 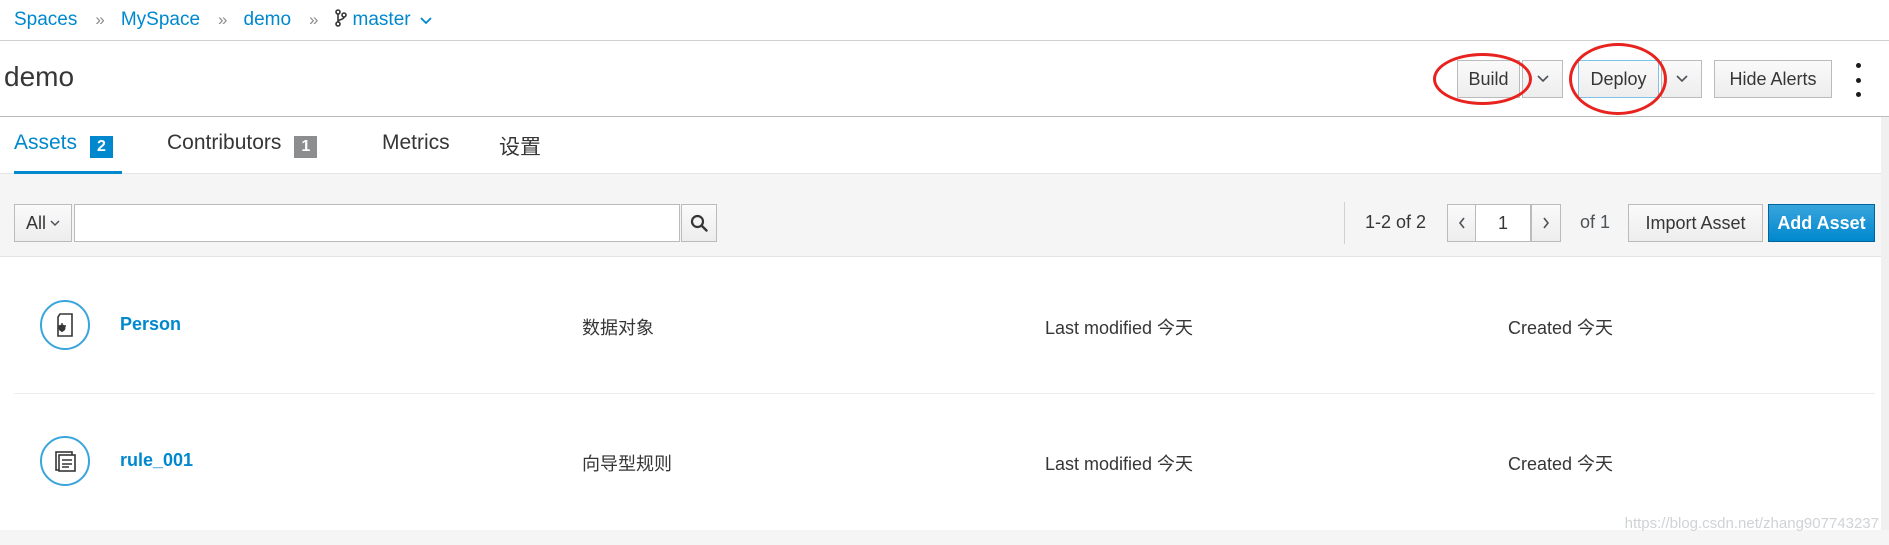 What do you see at coordinates (150, 324) in the screenshot?
I see `asset-name-link: Person` at bounding box center [150, 324].